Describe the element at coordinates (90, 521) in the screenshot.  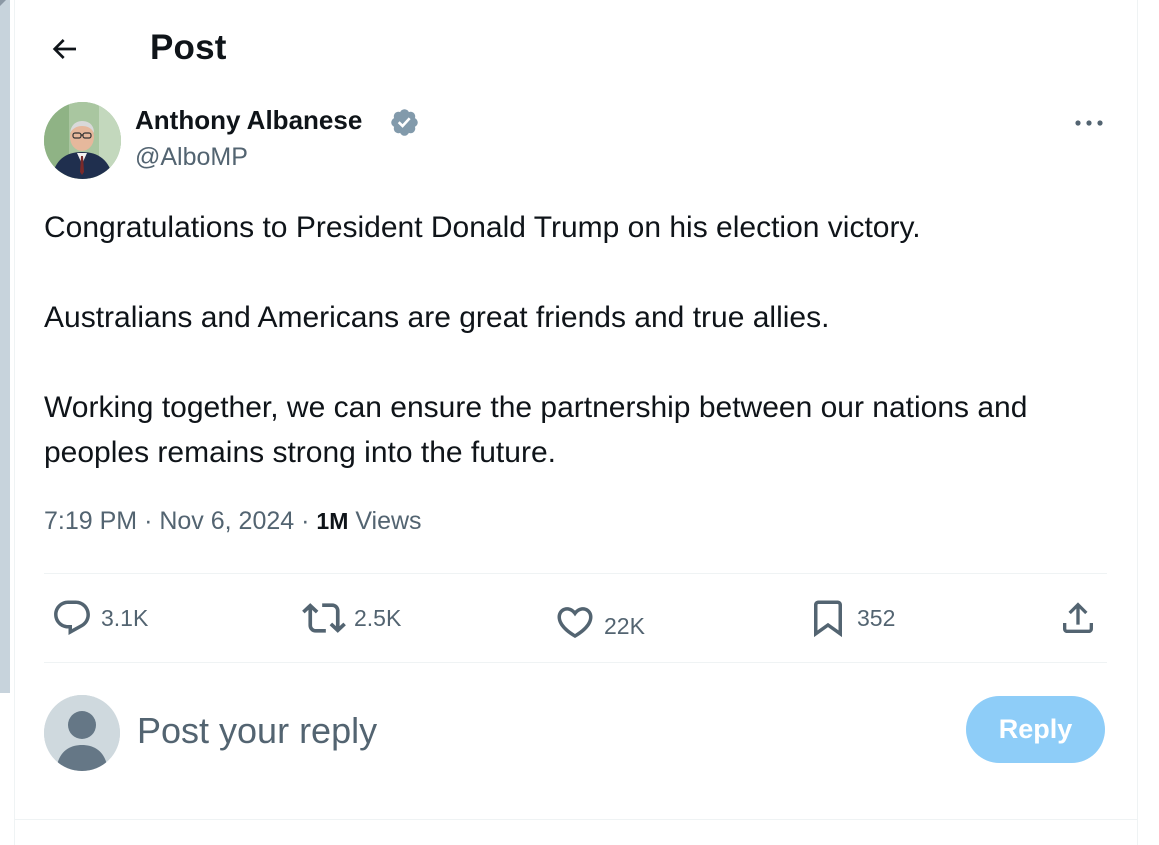
I see `post-time: 7:19 PM` at that location.